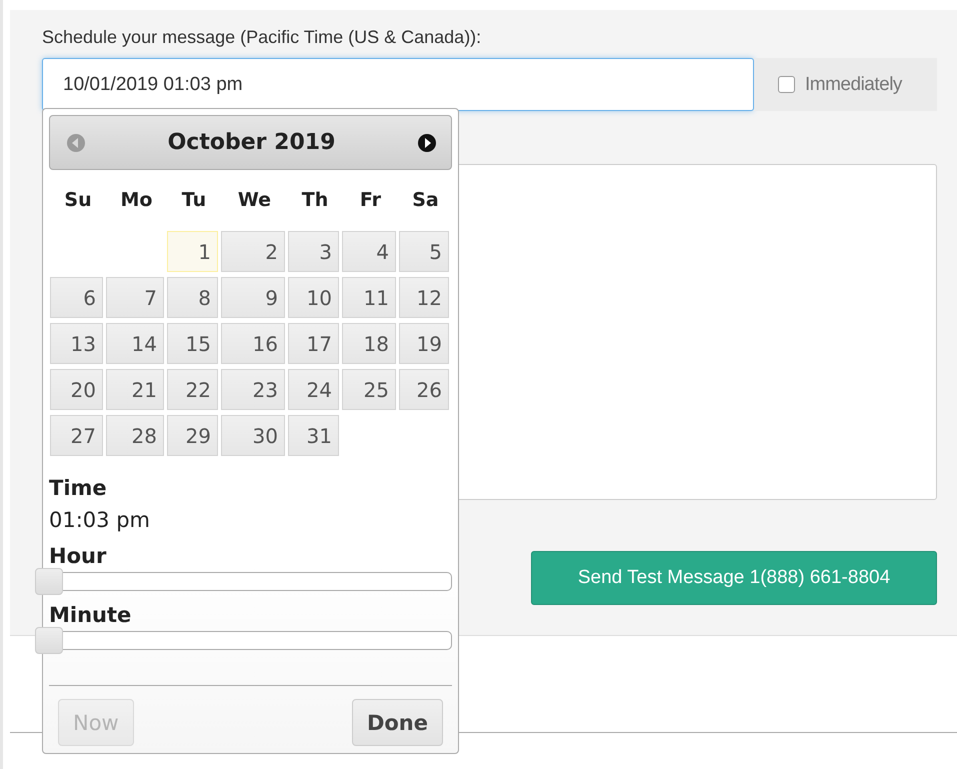  Describe the element at coordinates (853, 85) in the screenshot. I see `immediately-label: Immediately` at that location.